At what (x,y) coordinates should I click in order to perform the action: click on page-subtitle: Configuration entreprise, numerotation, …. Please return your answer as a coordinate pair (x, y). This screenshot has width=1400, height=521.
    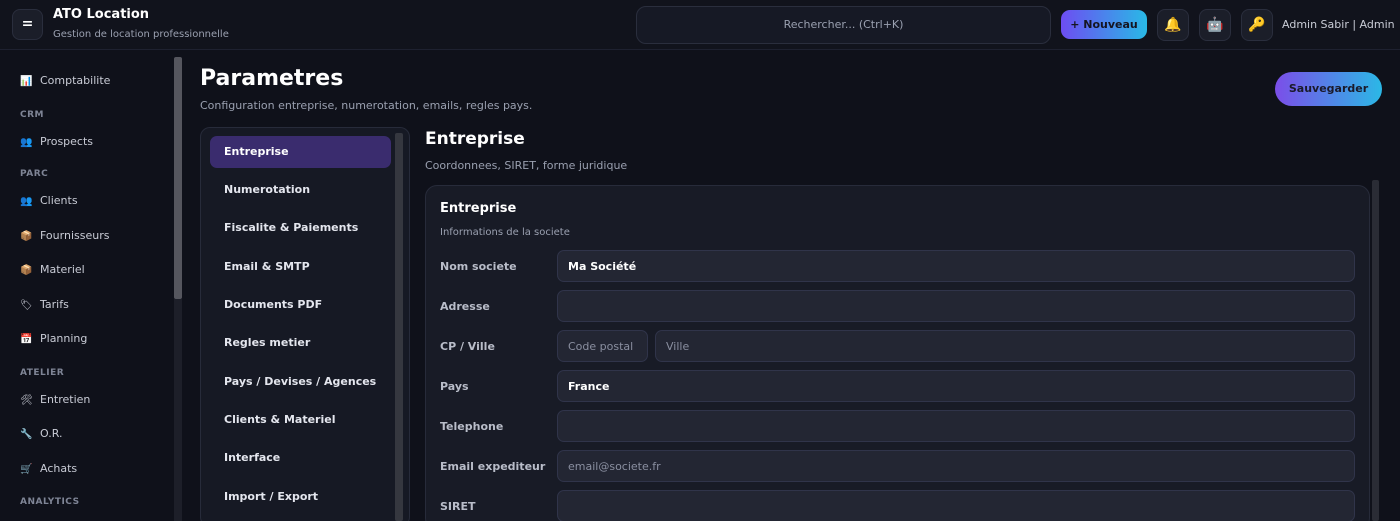
    Looking at the image, I should click on (366, 105).